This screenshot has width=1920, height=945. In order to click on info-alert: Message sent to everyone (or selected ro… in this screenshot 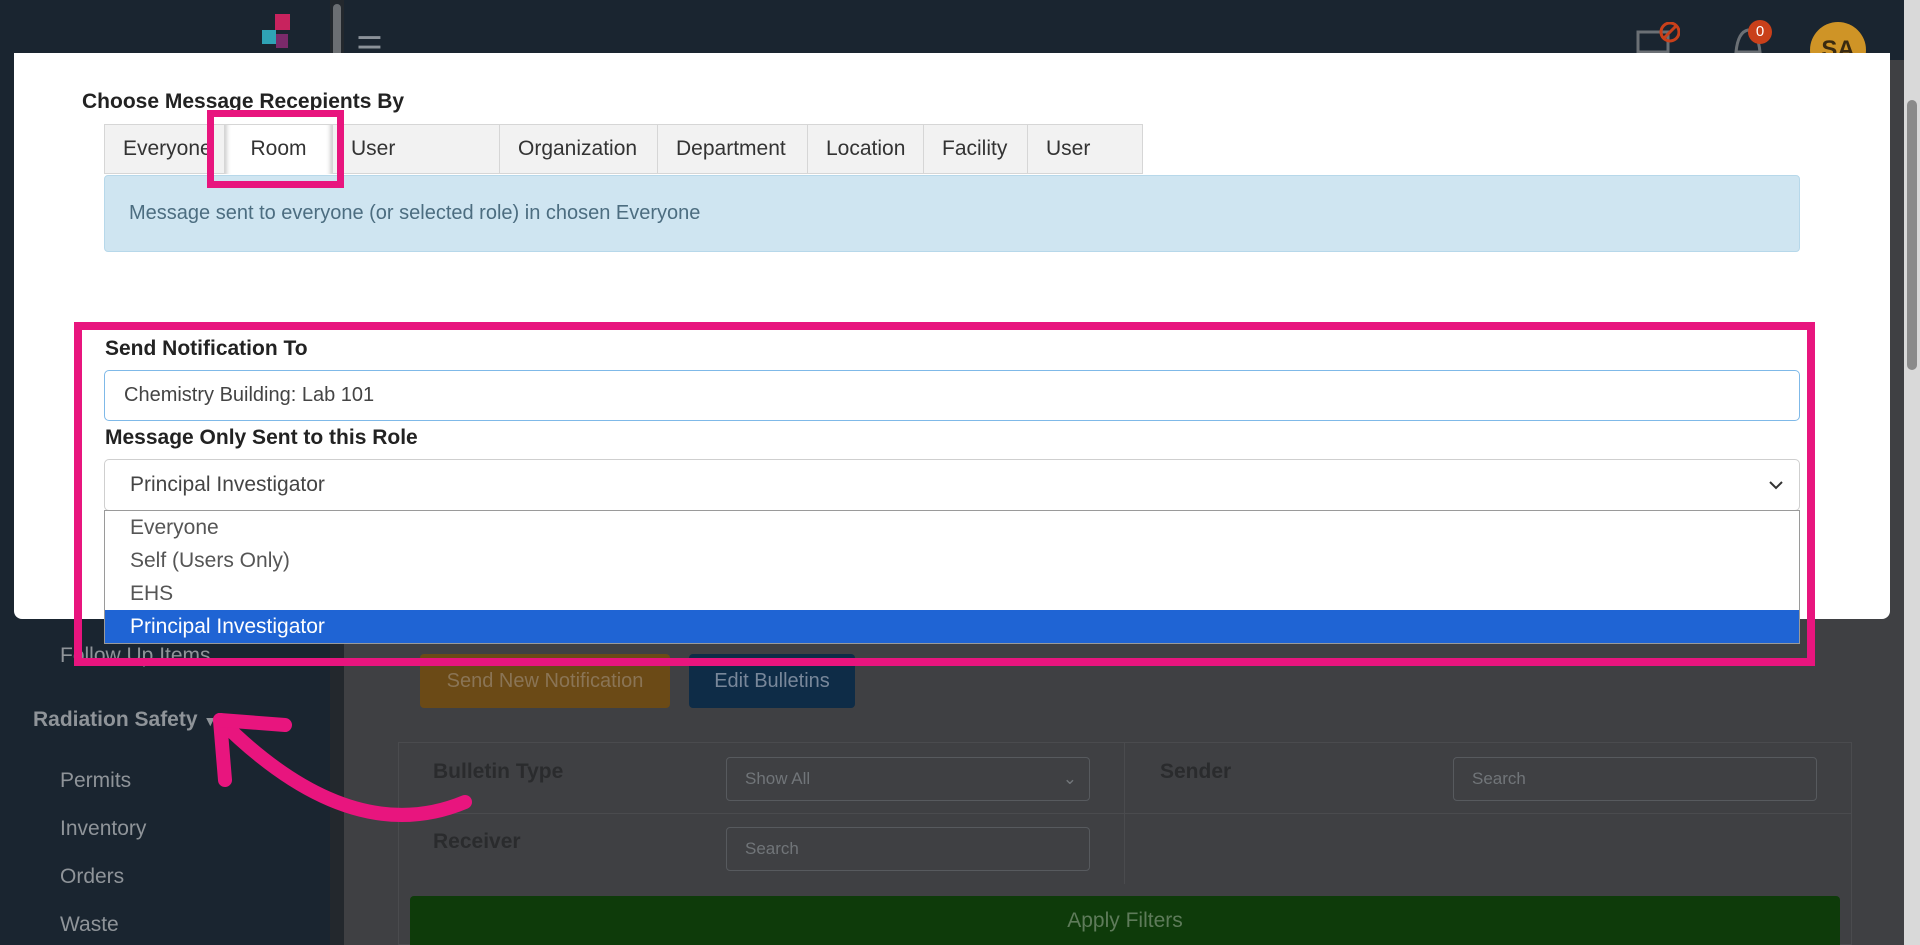, I will do `click(952, 213)`.